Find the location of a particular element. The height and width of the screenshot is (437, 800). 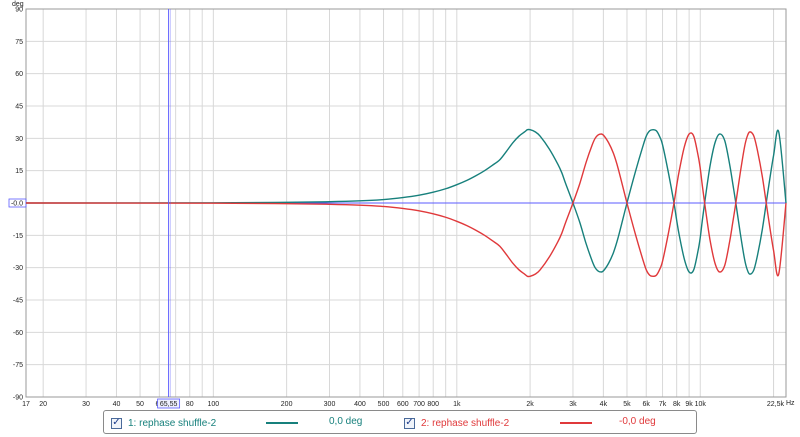

x-unit-label: Hz is located at coordinates (790, 403).